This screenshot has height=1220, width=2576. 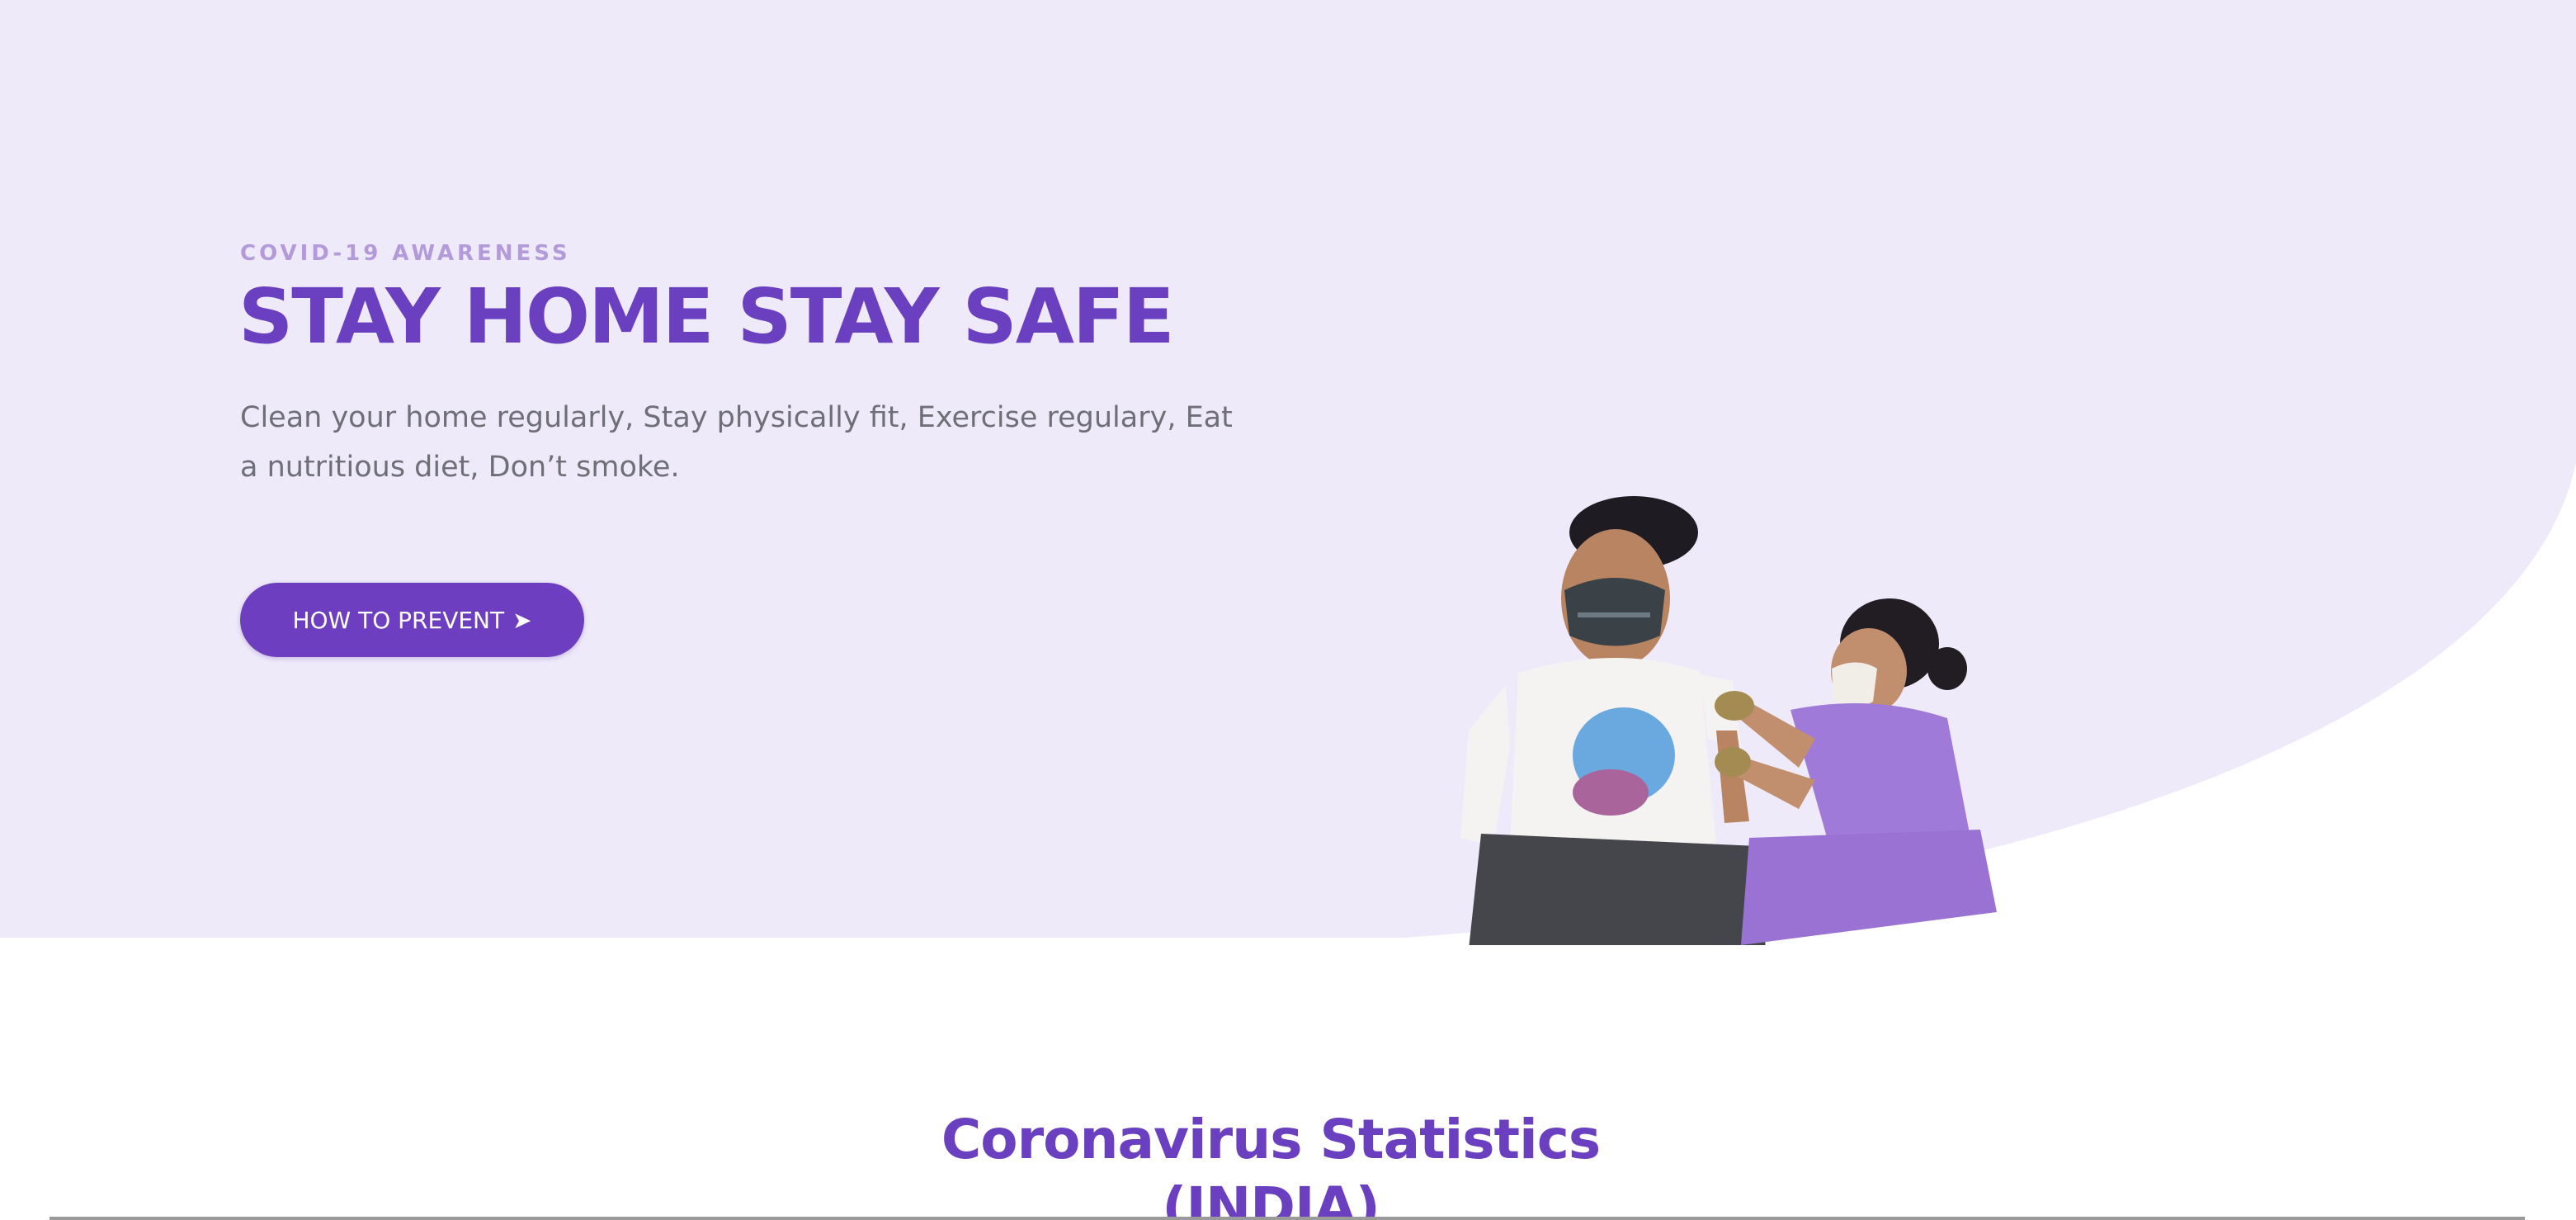 I want to click on hero-eyebrow: COVID-19 AWARENESS, so click(x=405, y=253).